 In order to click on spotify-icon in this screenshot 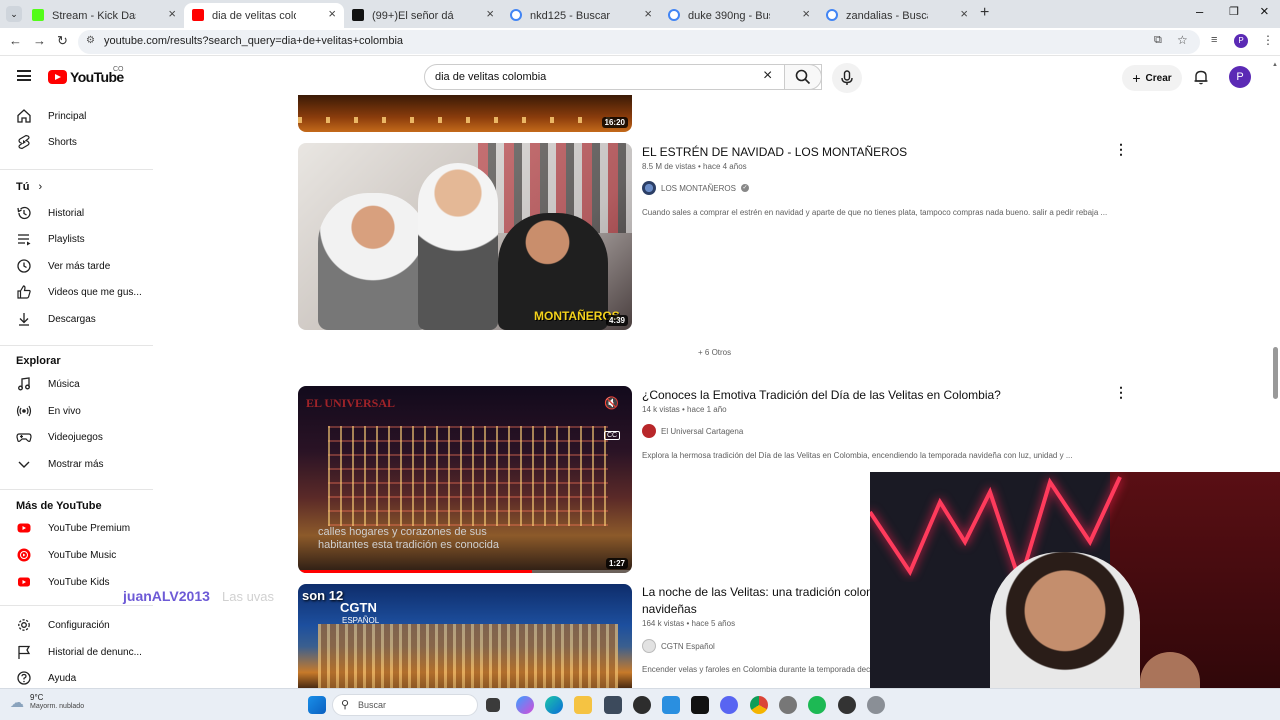, I will do `click(817, 705)`.